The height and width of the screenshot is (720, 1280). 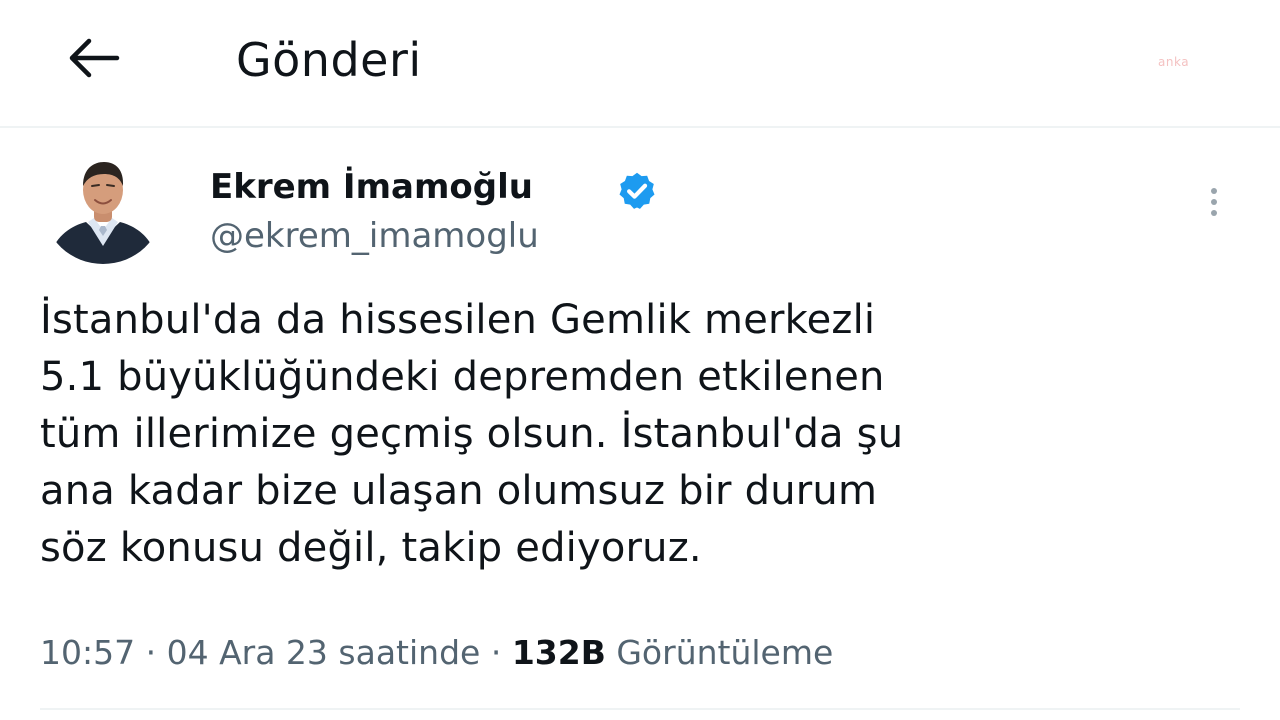 I want to click on views-count: 132B, so click(x=559, y=652).